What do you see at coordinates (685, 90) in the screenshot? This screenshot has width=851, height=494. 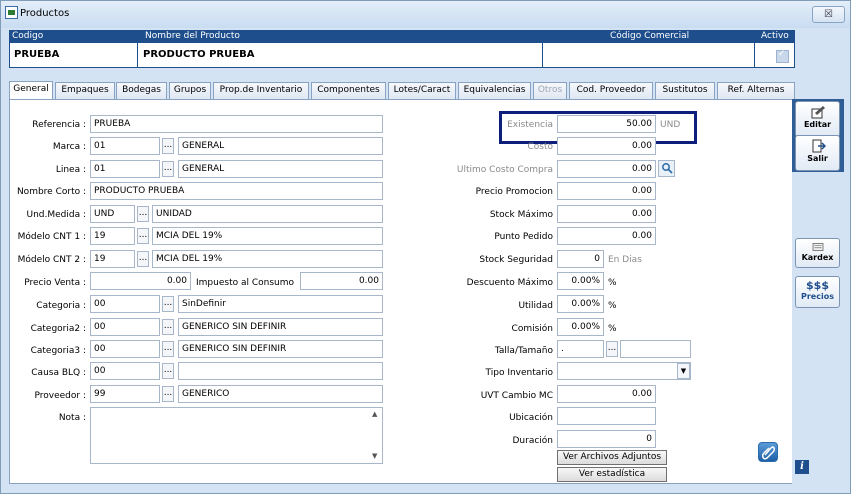 I see `tab-sustitutos: Sustitutos` at bounding box center [685, 90].